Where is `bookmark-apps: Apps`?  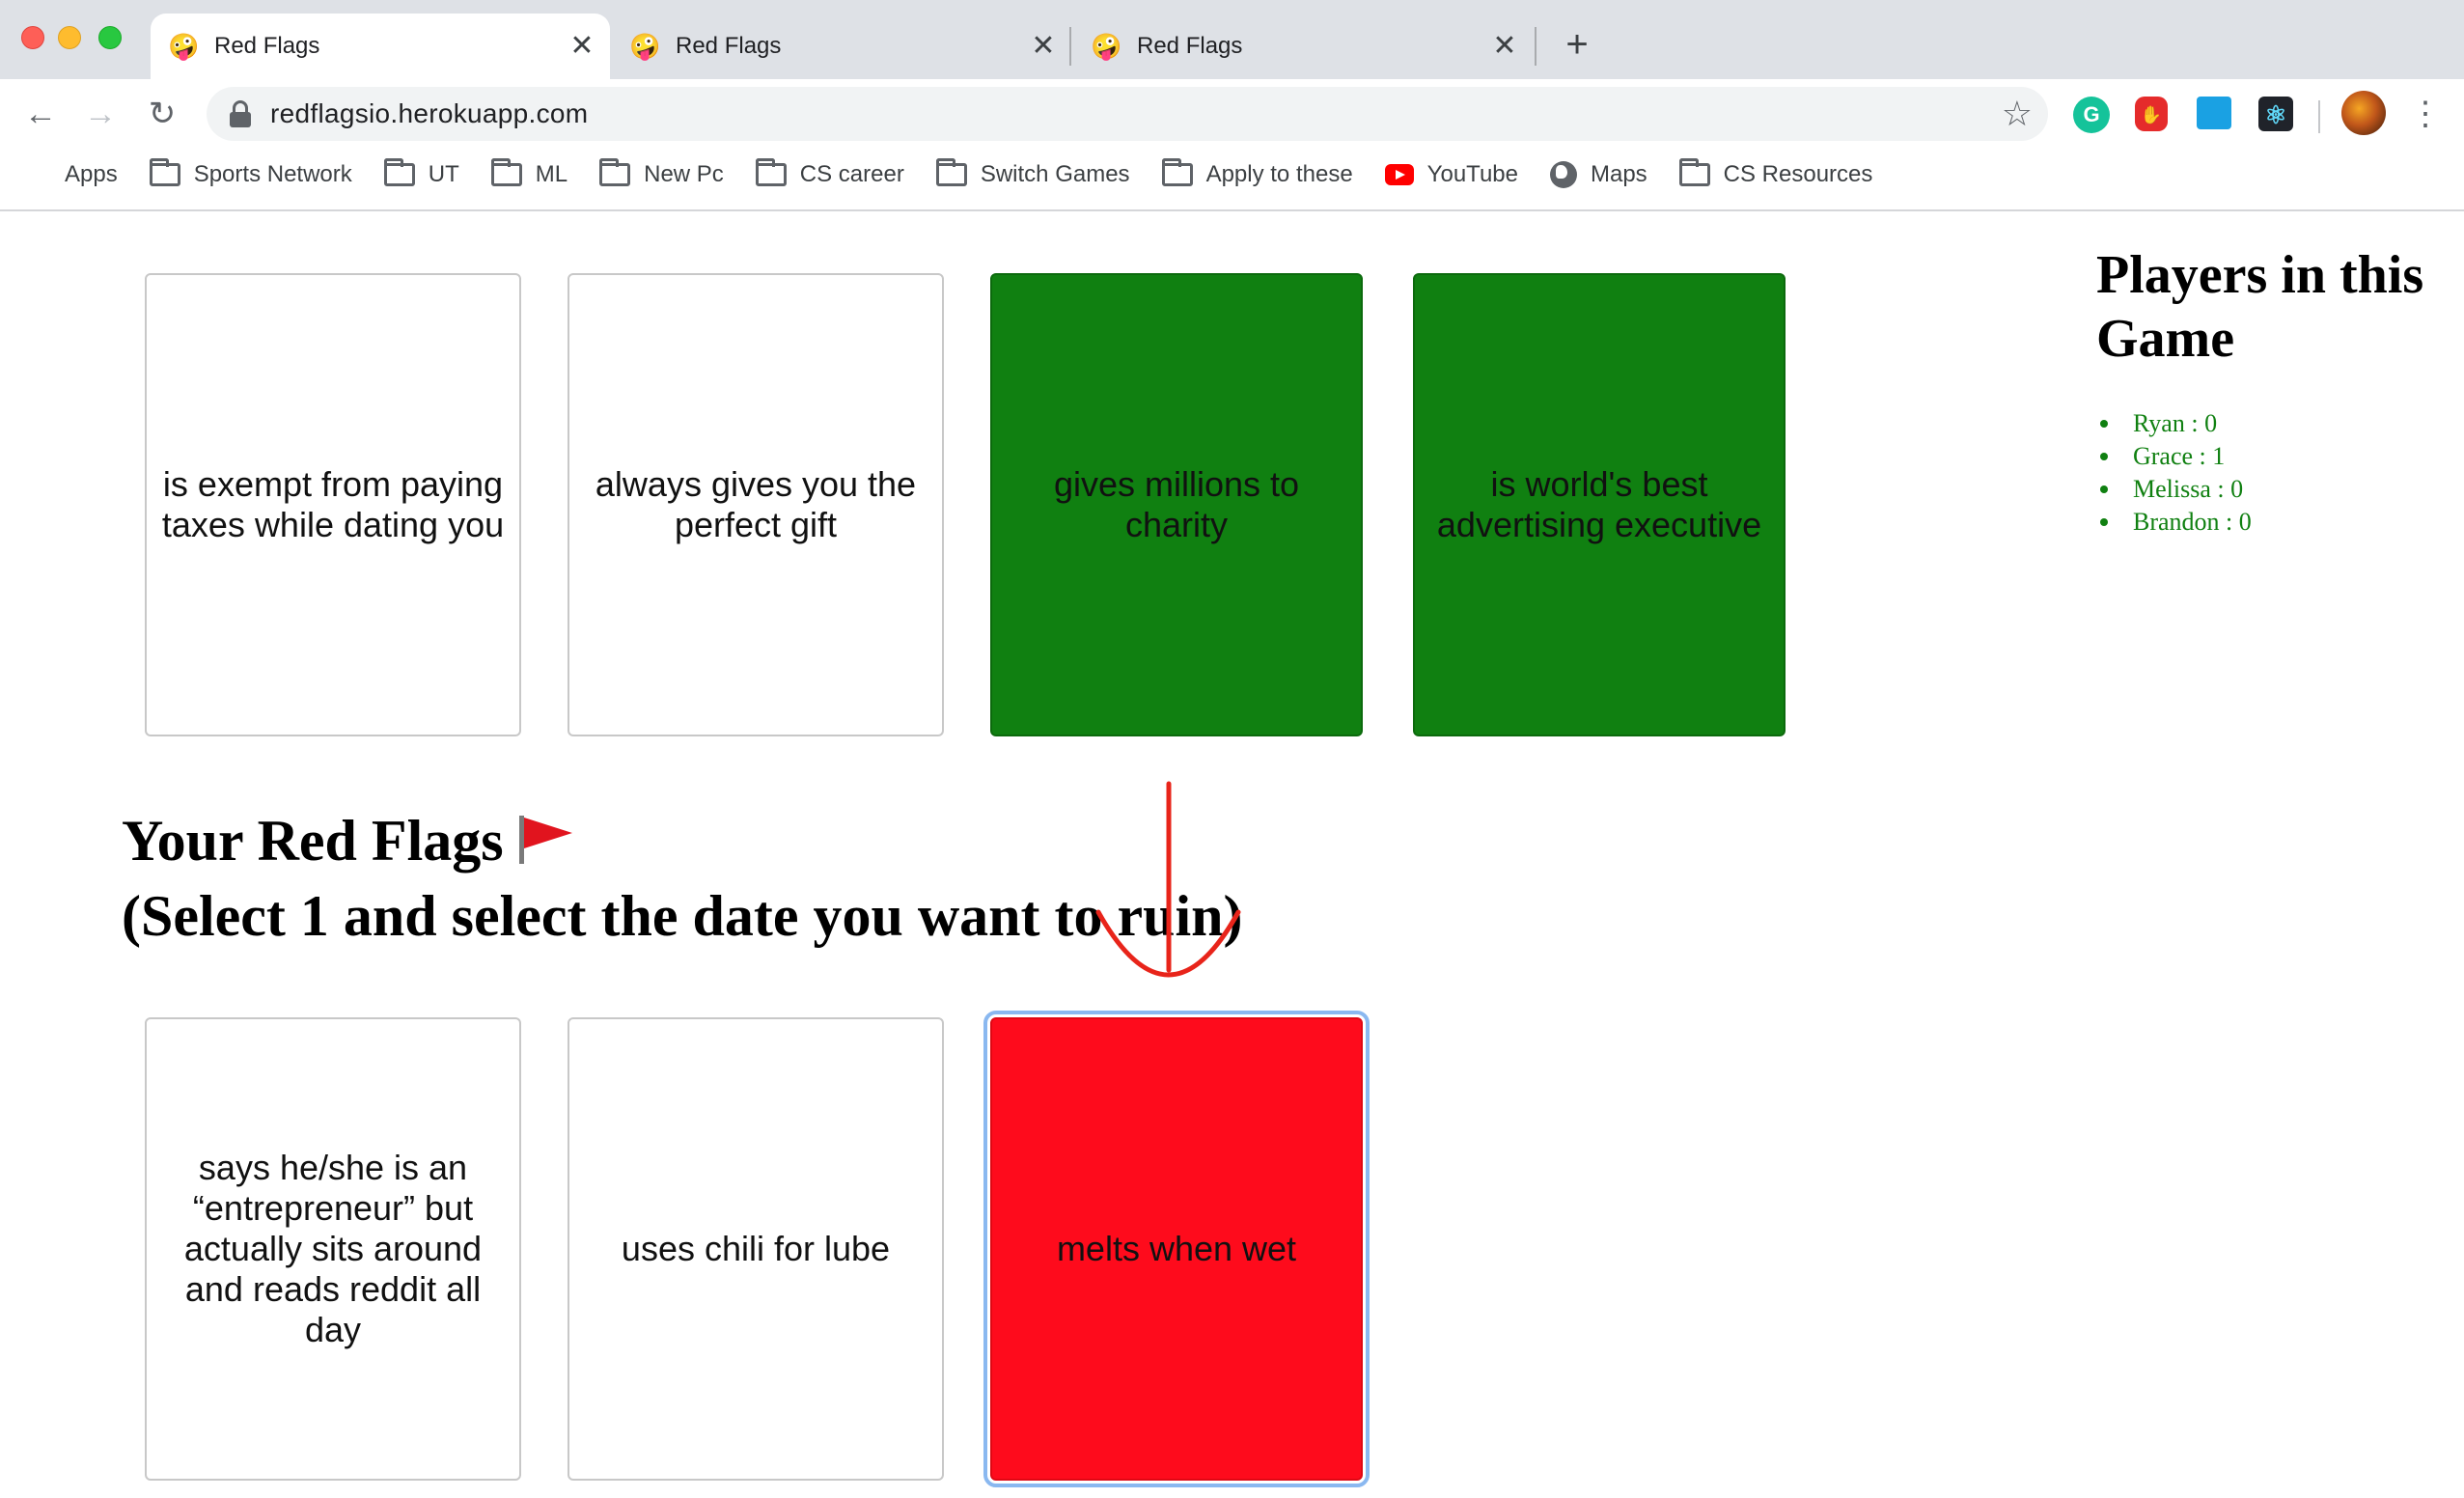
bookmark-apps: Apps is located at coordinates (71, 175).